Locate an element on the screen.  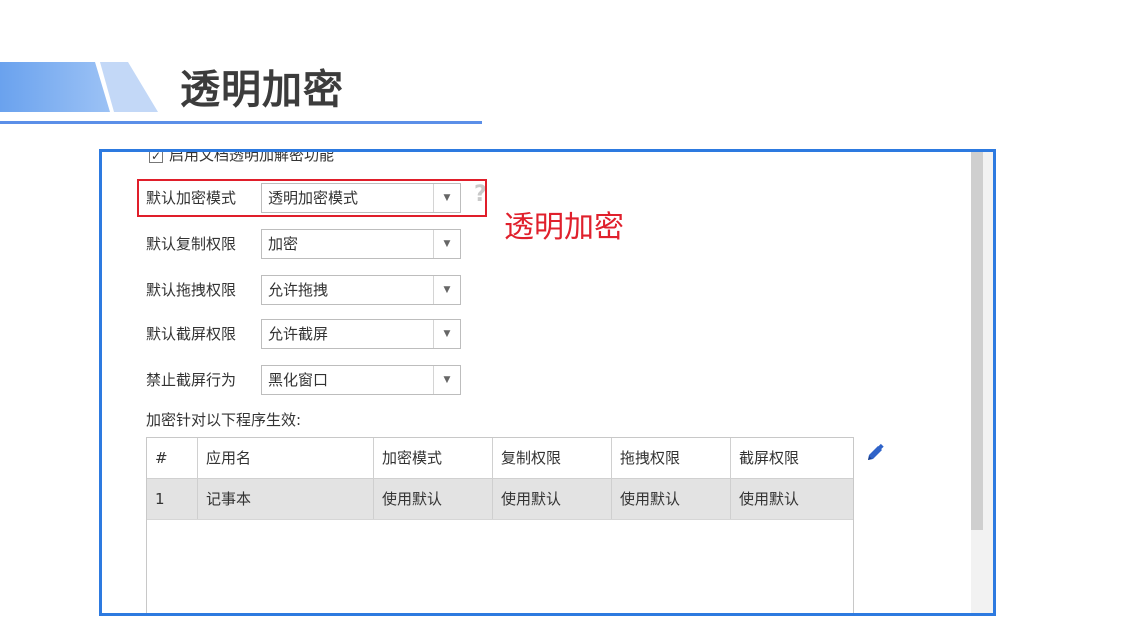
screenshot-block-behavior-label: 禁止截屏行为 is located at coordinates (191, 380).